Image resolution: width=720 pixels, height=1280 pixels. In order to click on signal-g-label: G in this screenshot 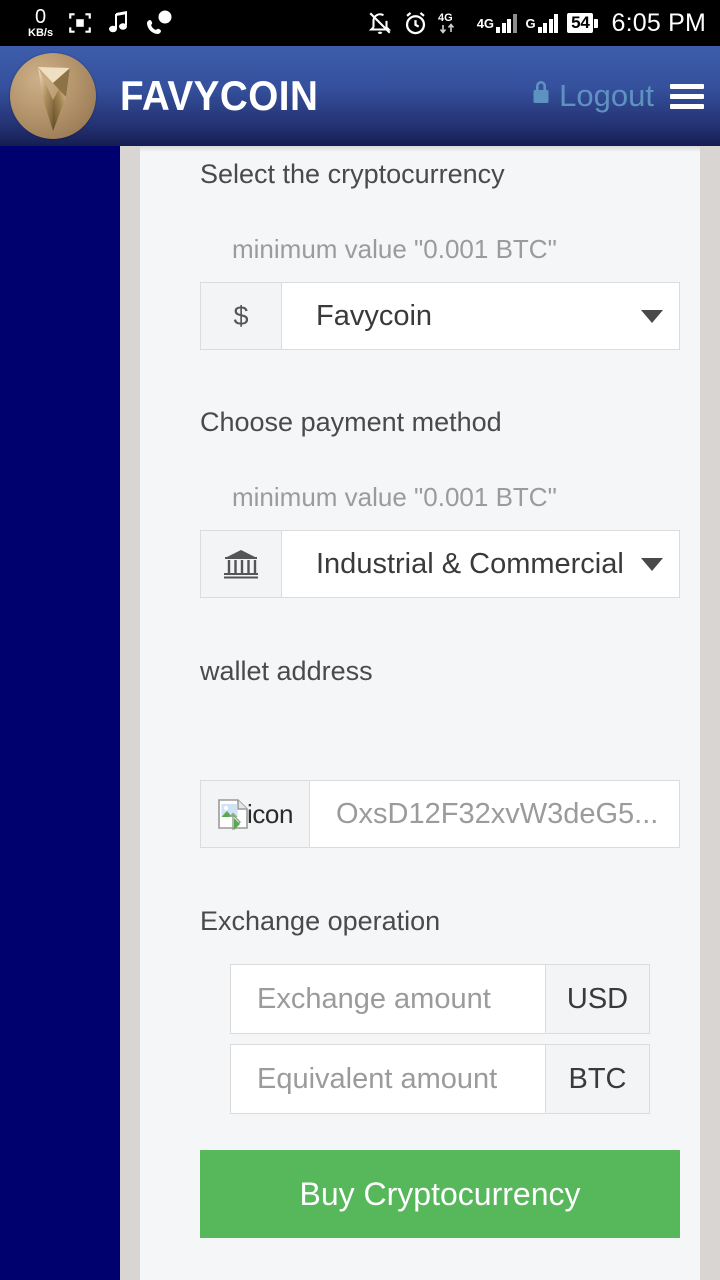, I will do `click(530, 23)`.